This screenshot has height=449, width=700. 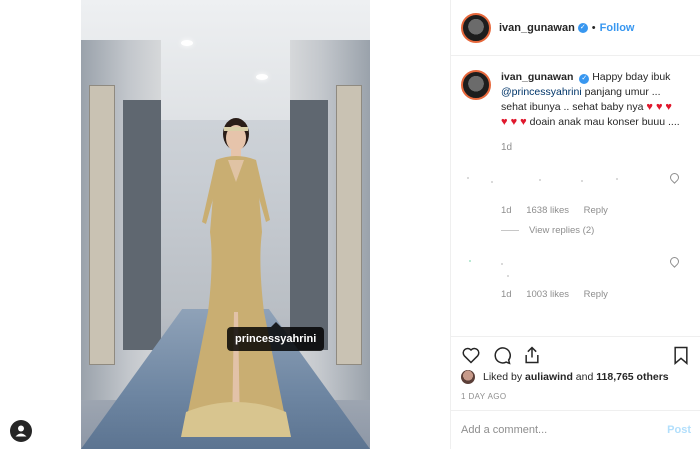 What do you see at coordinates (576, 201) in the screenshot?
I see `list-item: 1d 1638 likes Reply View replies (2)` at bounding box center [576, 201].